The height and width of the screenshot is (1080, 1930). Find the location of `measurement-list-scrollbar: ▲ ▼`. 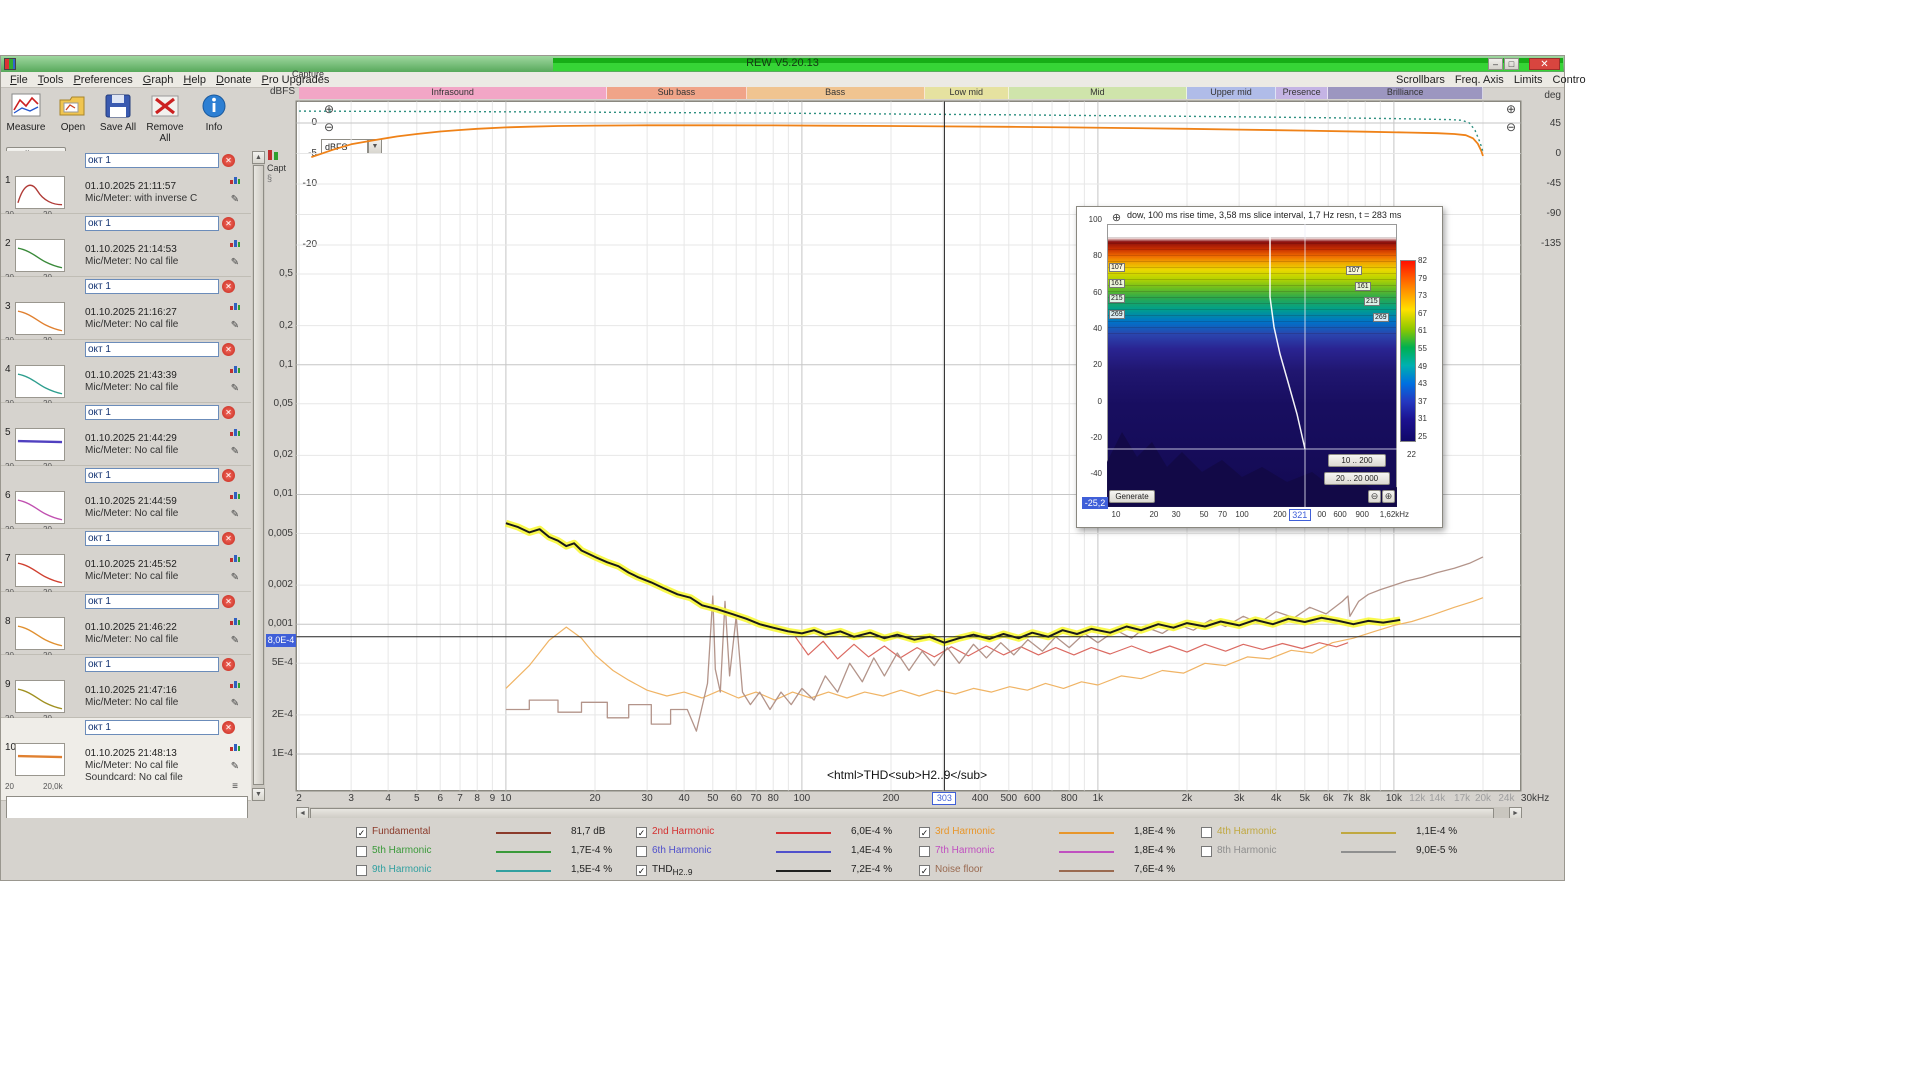

measurement-list-scrollbar: ▲ ▼ is located at coordinates (258, 476).